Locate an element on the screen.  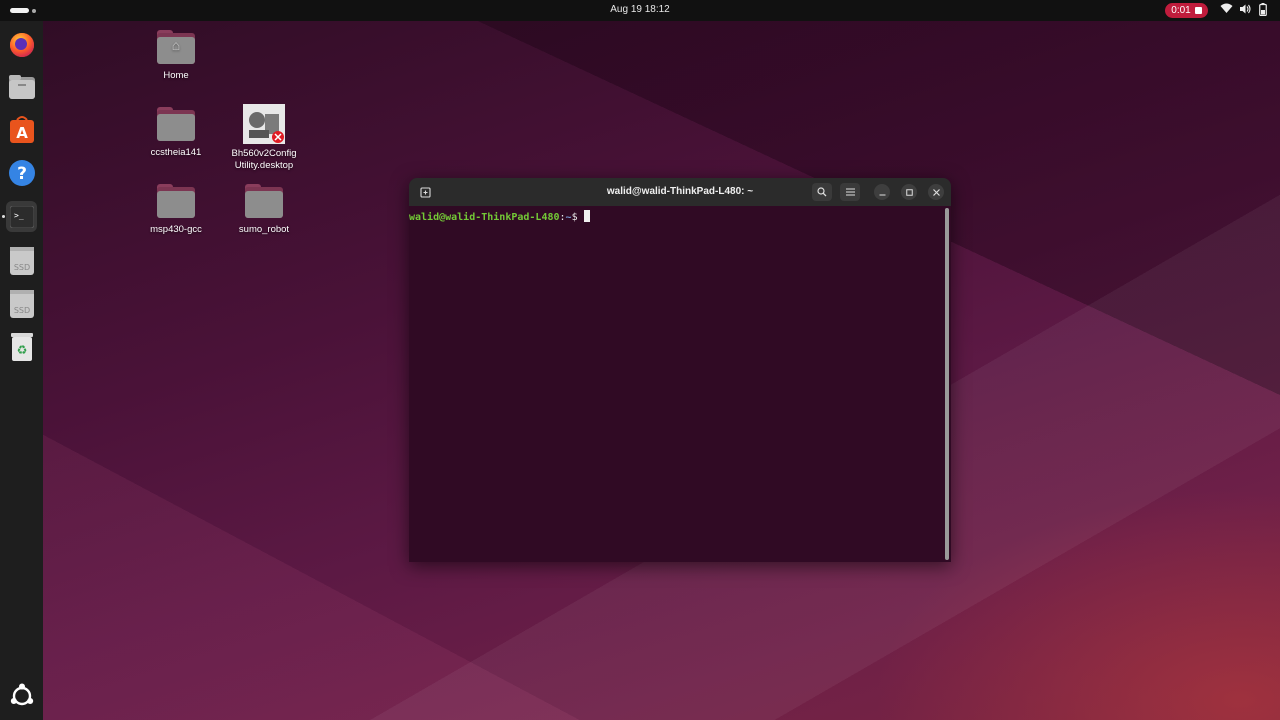
files-icon is located at coordinates (21, 86).